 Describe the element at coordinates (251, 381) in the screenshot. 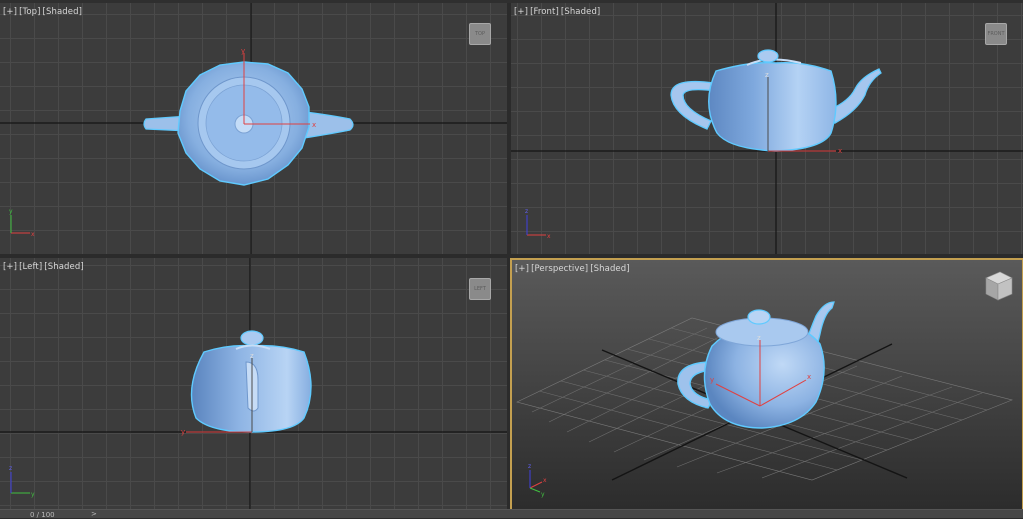

I see `teapot-left-view` at that location.